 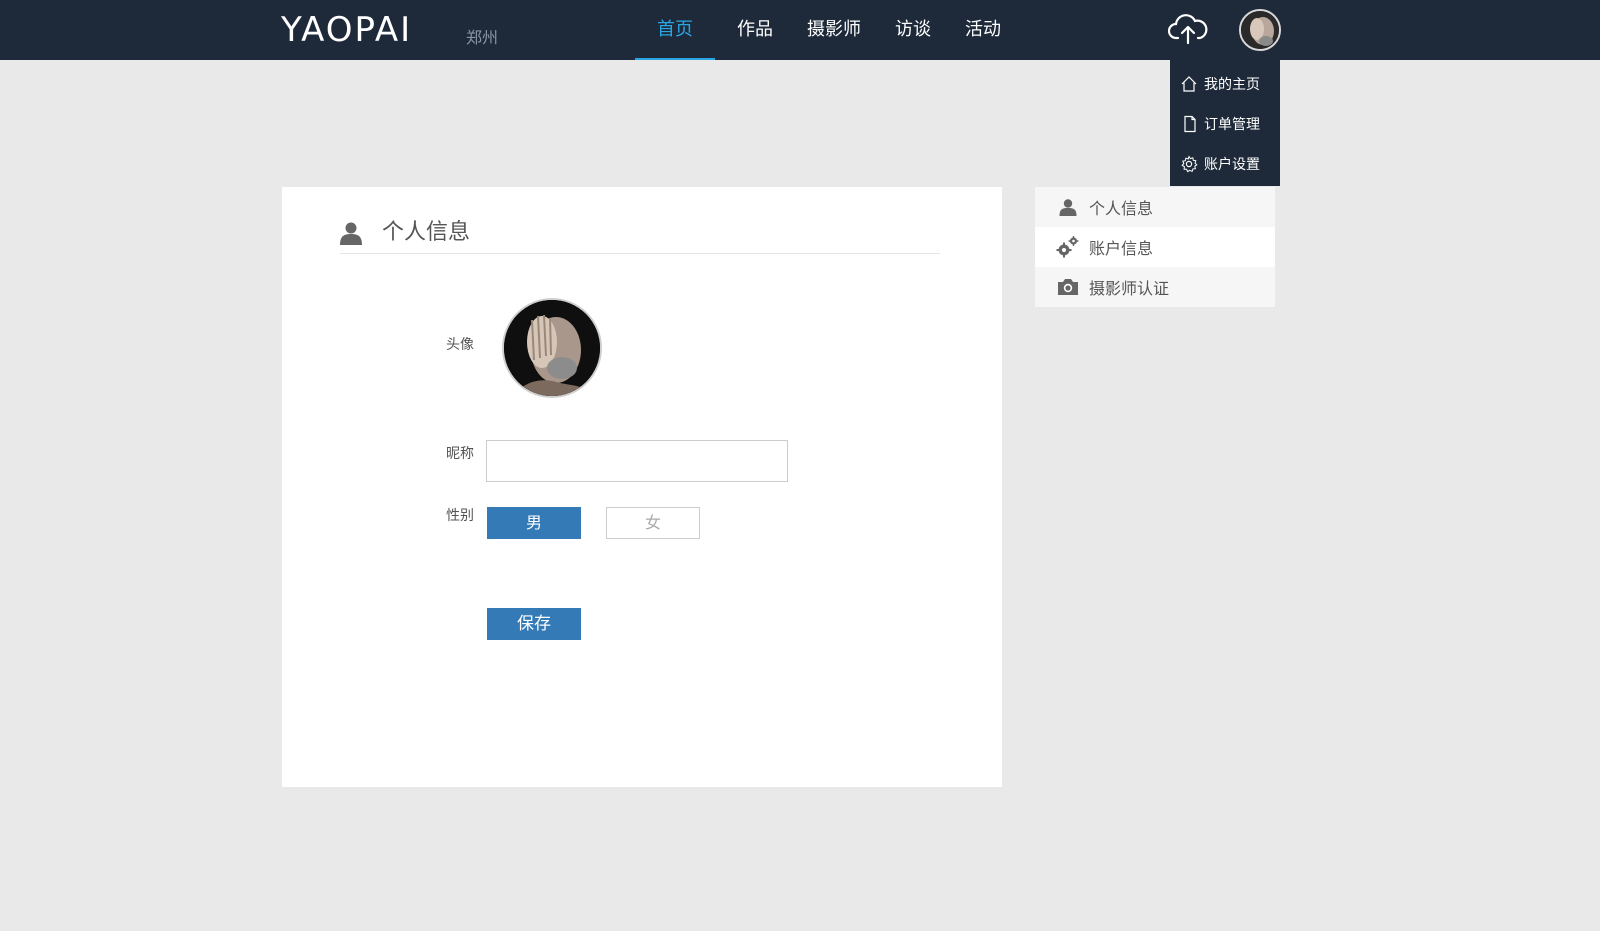 I want to click on menu-item-label: 订单管理, so click(x=1232, y=125).